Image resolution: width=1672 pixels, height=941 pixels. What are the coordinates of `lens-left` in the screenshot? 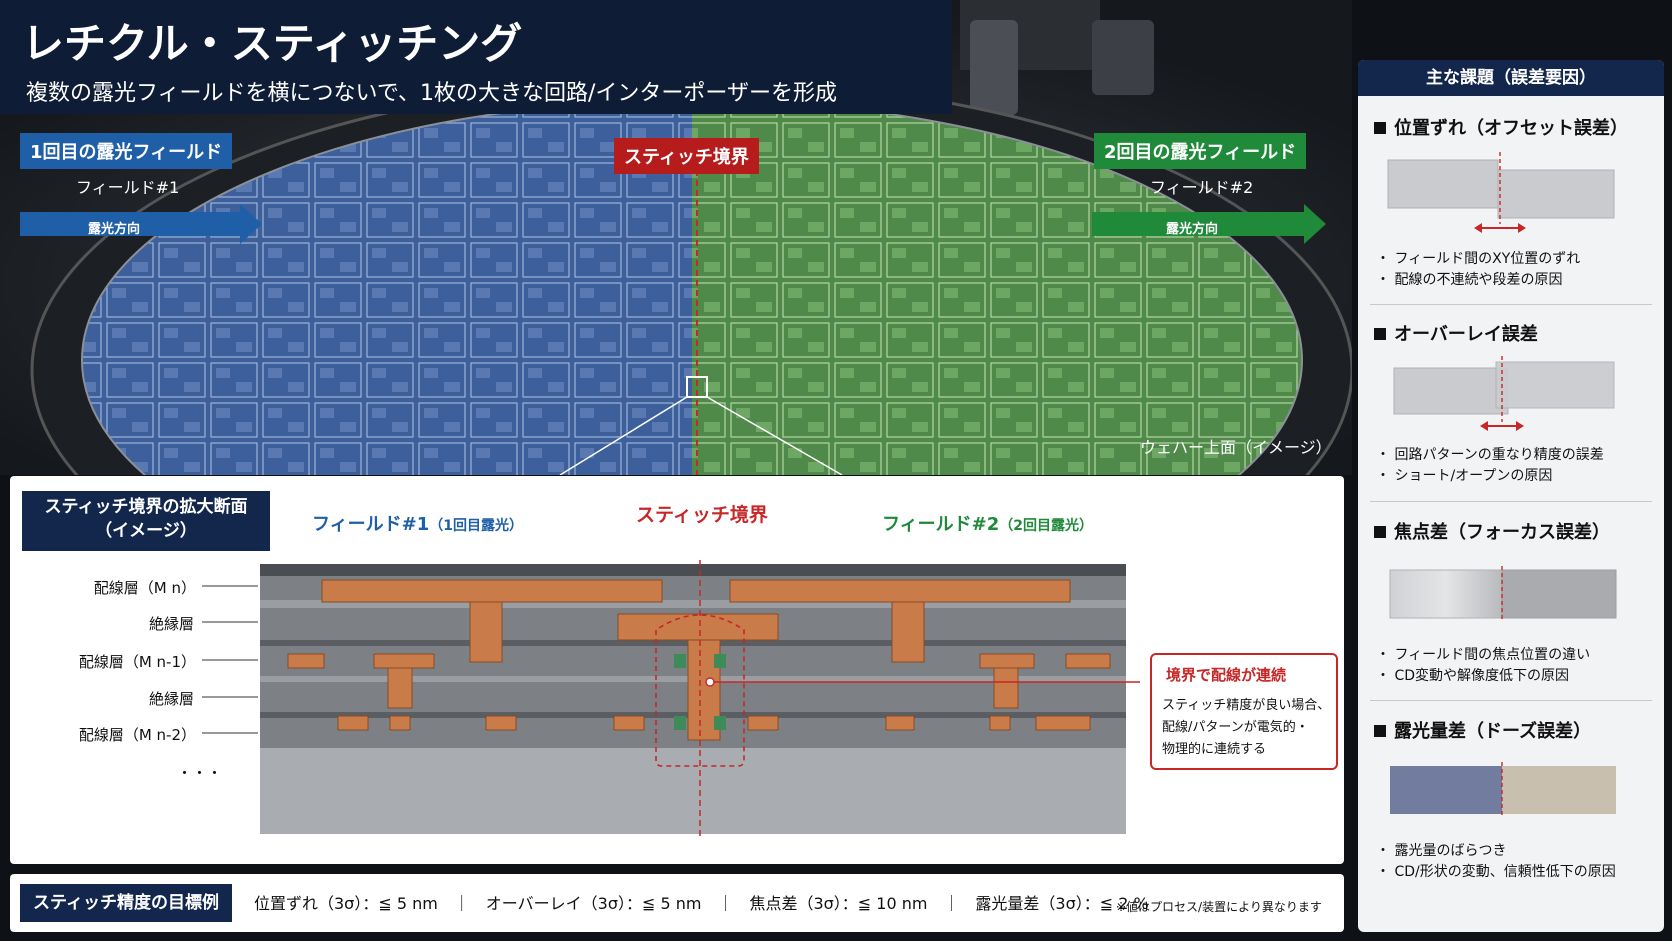 It's located at (994, 67).